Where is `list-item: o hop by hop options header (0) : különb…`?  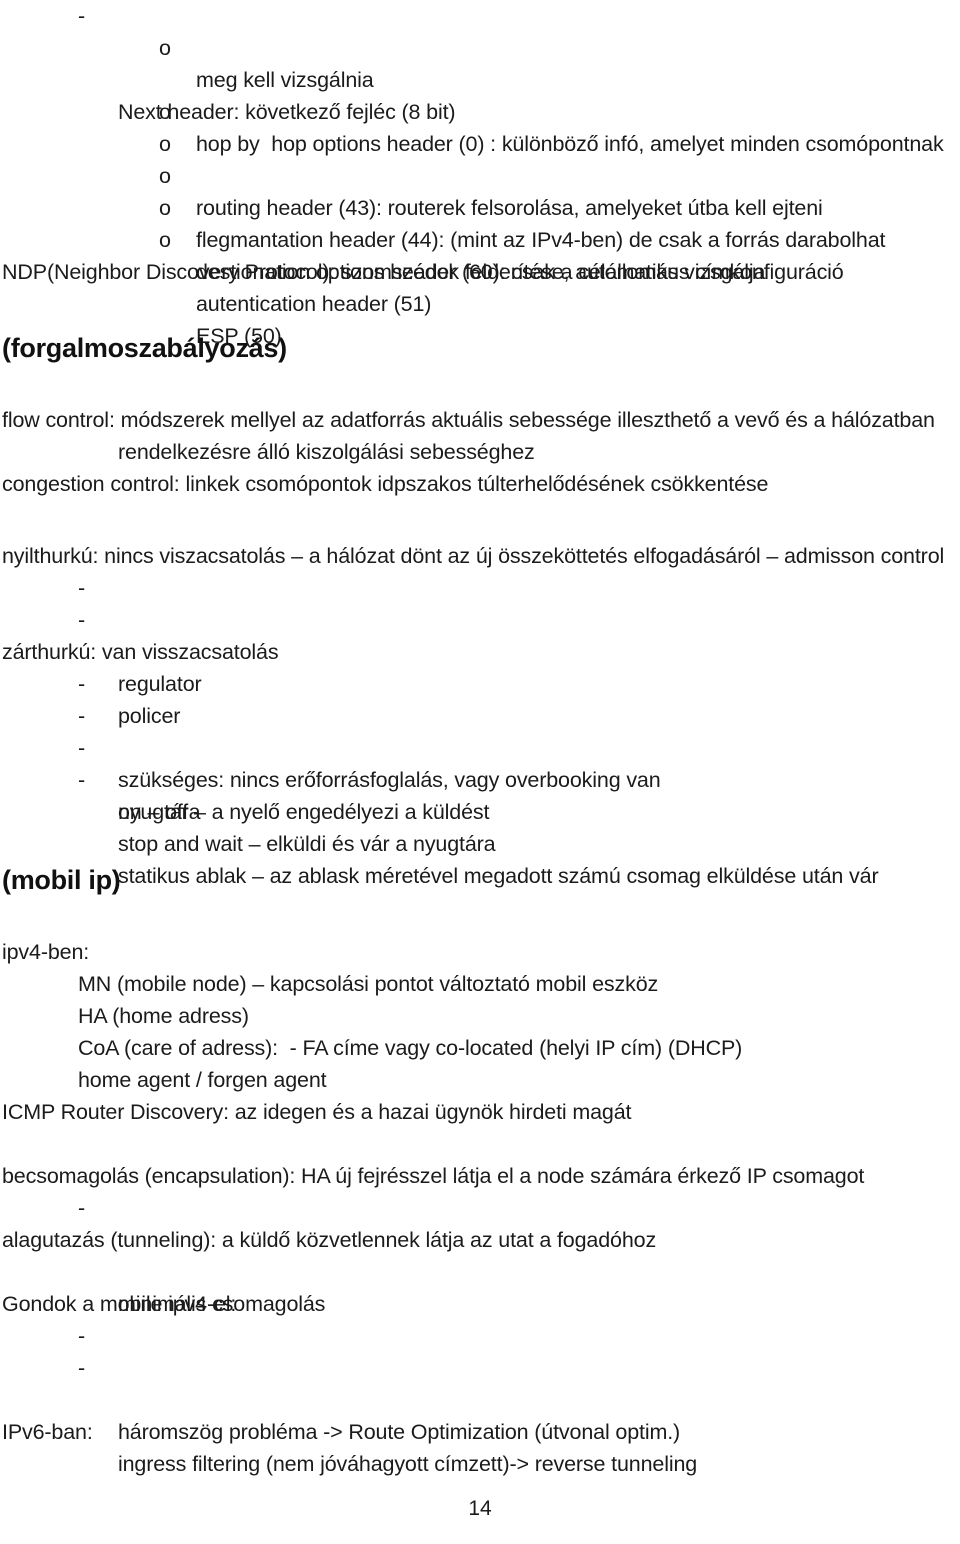
list-item: o hop by hop options header (0) : különb… is located at coordinates (480, 94).